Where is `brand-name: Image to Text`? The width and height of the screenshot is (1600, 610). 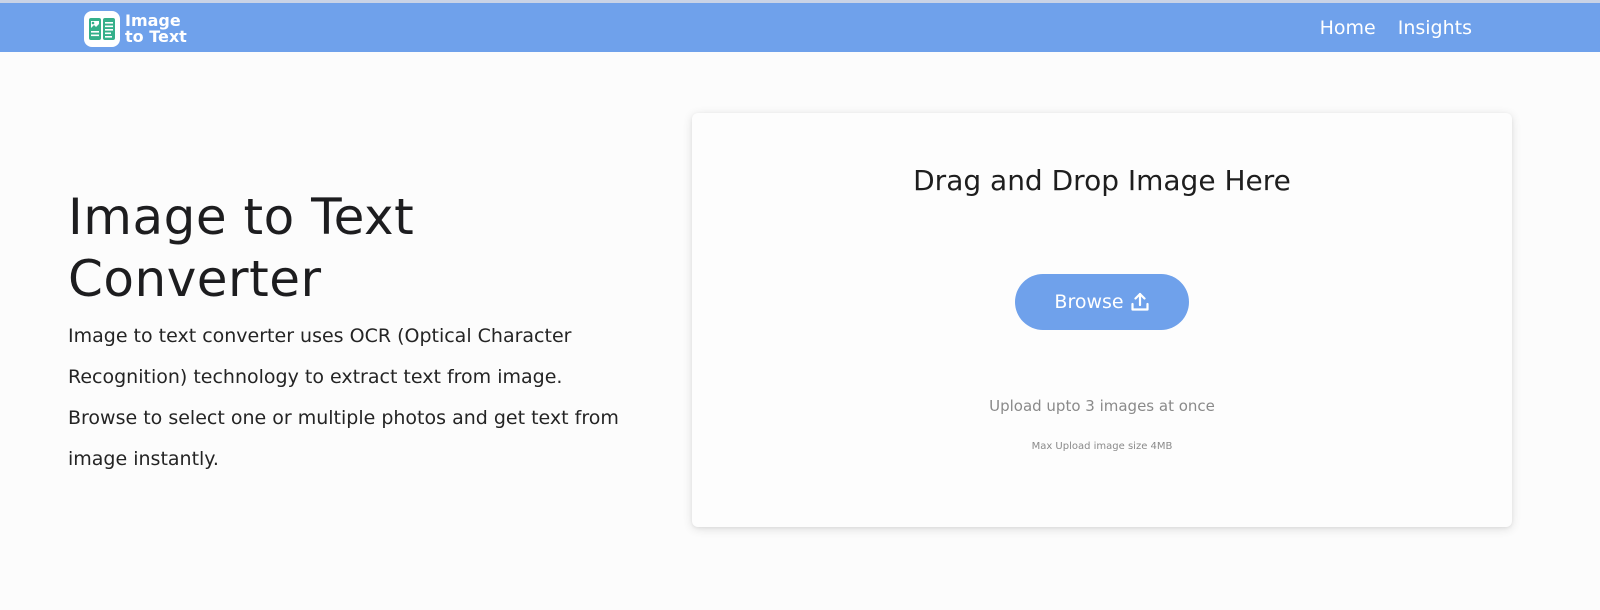 brand-name: Image to Text is located at coordinates (156, 29).